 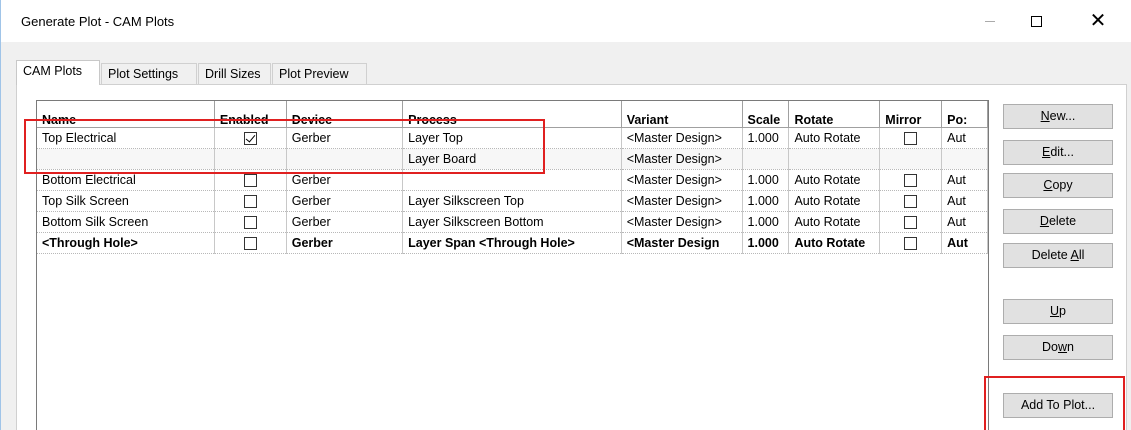 What do you see at coordinates (284, 146) in the screenshot?
I see `highlight-top-electrical-rows` at bounding box center [284, 146].